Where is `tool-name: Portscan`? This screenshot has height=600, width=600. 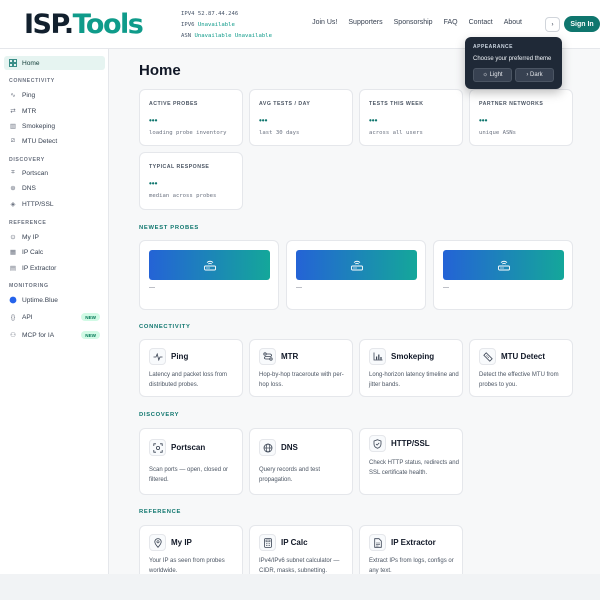 tool-name: Portscan is located at coordinates (188, 447).